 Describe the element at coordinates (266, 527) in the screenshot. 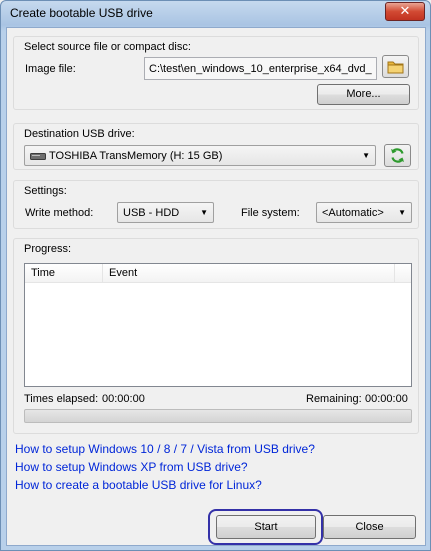

I see `start-button: Start` at that location.